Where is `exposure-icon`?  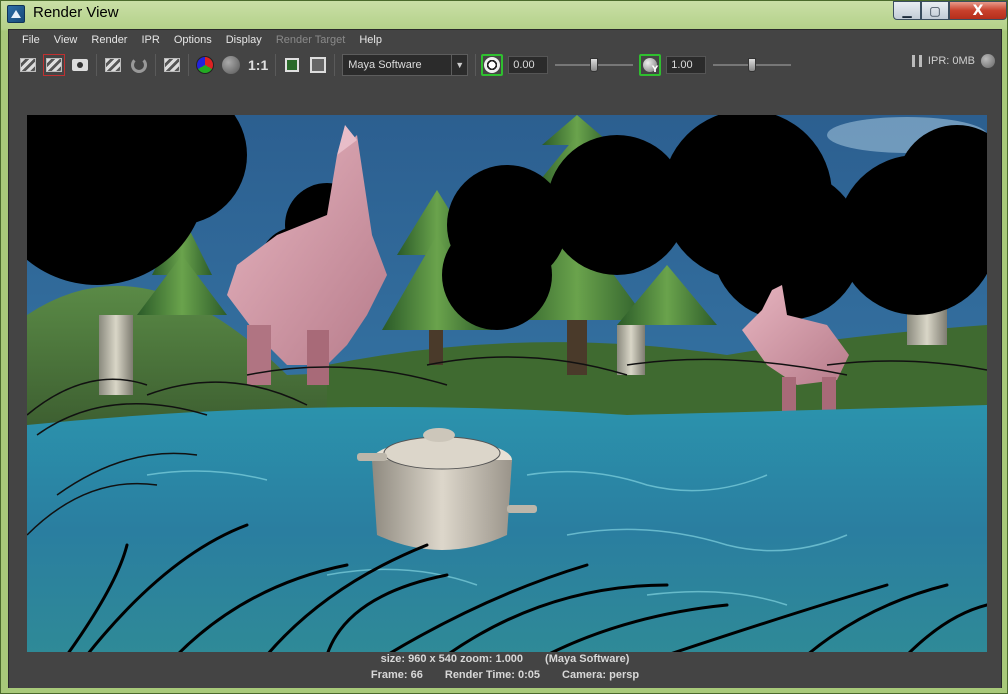 exposure-icon is located at coordinates (492, 65).